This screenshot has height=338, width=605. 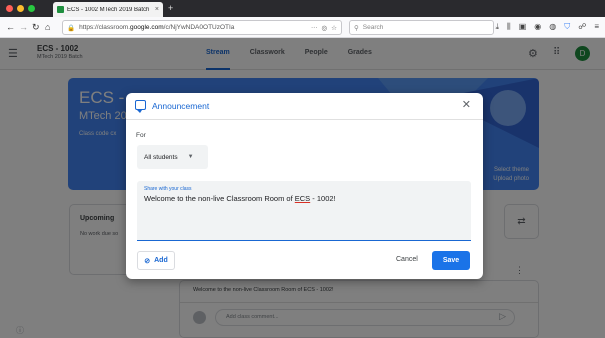 What do you see at coordinates (451, 260) in the screenshot?
I see `save-button: Save` at bounding box center [451, 260].